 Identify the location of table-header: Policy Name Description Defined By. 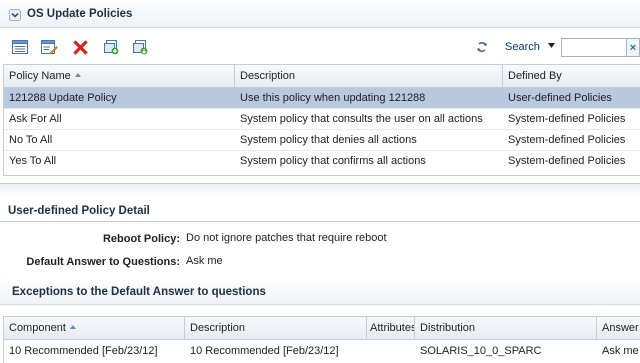
(322, 76).